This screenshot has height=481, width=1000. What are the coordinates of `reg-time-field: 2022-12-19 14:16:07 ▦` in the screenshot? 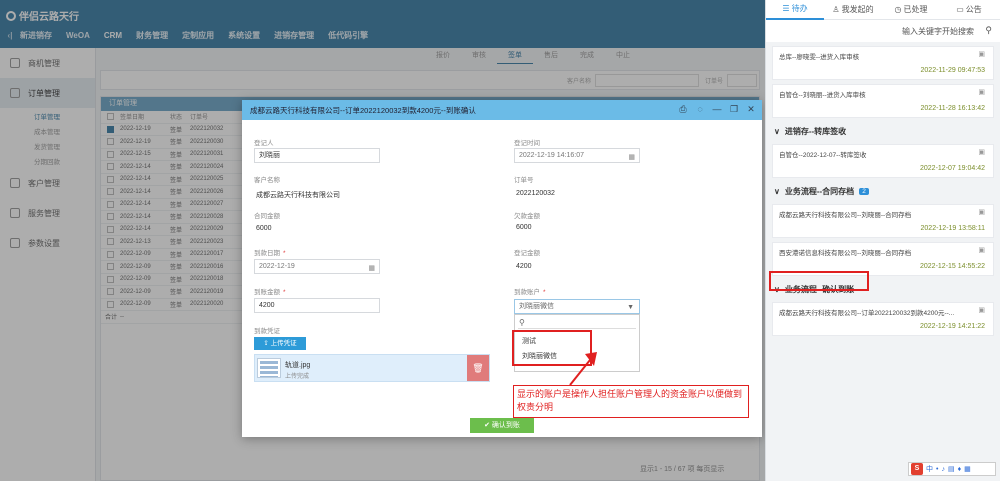 It's located at (577, 155).